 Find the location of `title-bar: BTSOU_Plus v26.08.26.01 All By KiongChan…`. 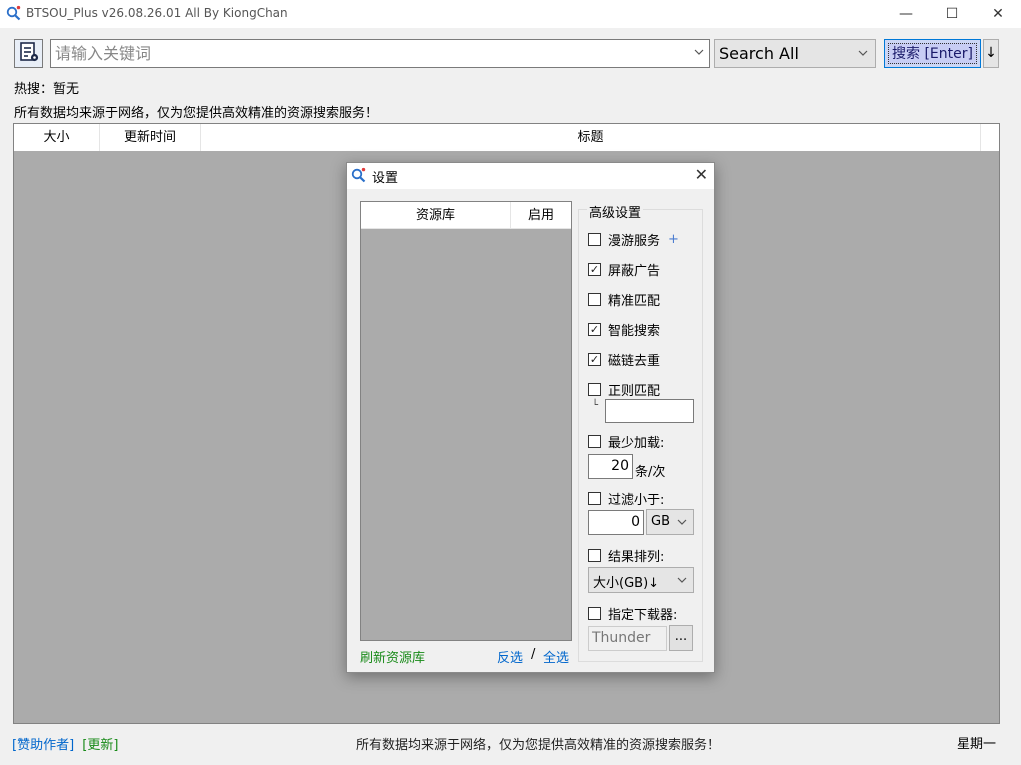

title-bar: BTSOU_Plus v26.08.26.01 All By KiongChan… is located at coordinates (510, 14).